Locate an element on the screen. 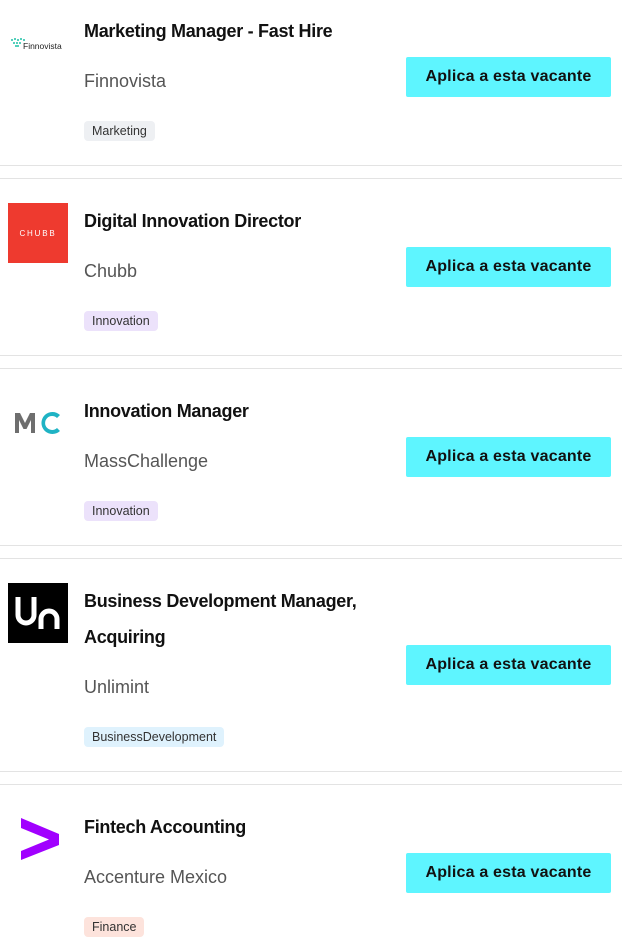  unlimint-logo is located at coordinates (38, 613).